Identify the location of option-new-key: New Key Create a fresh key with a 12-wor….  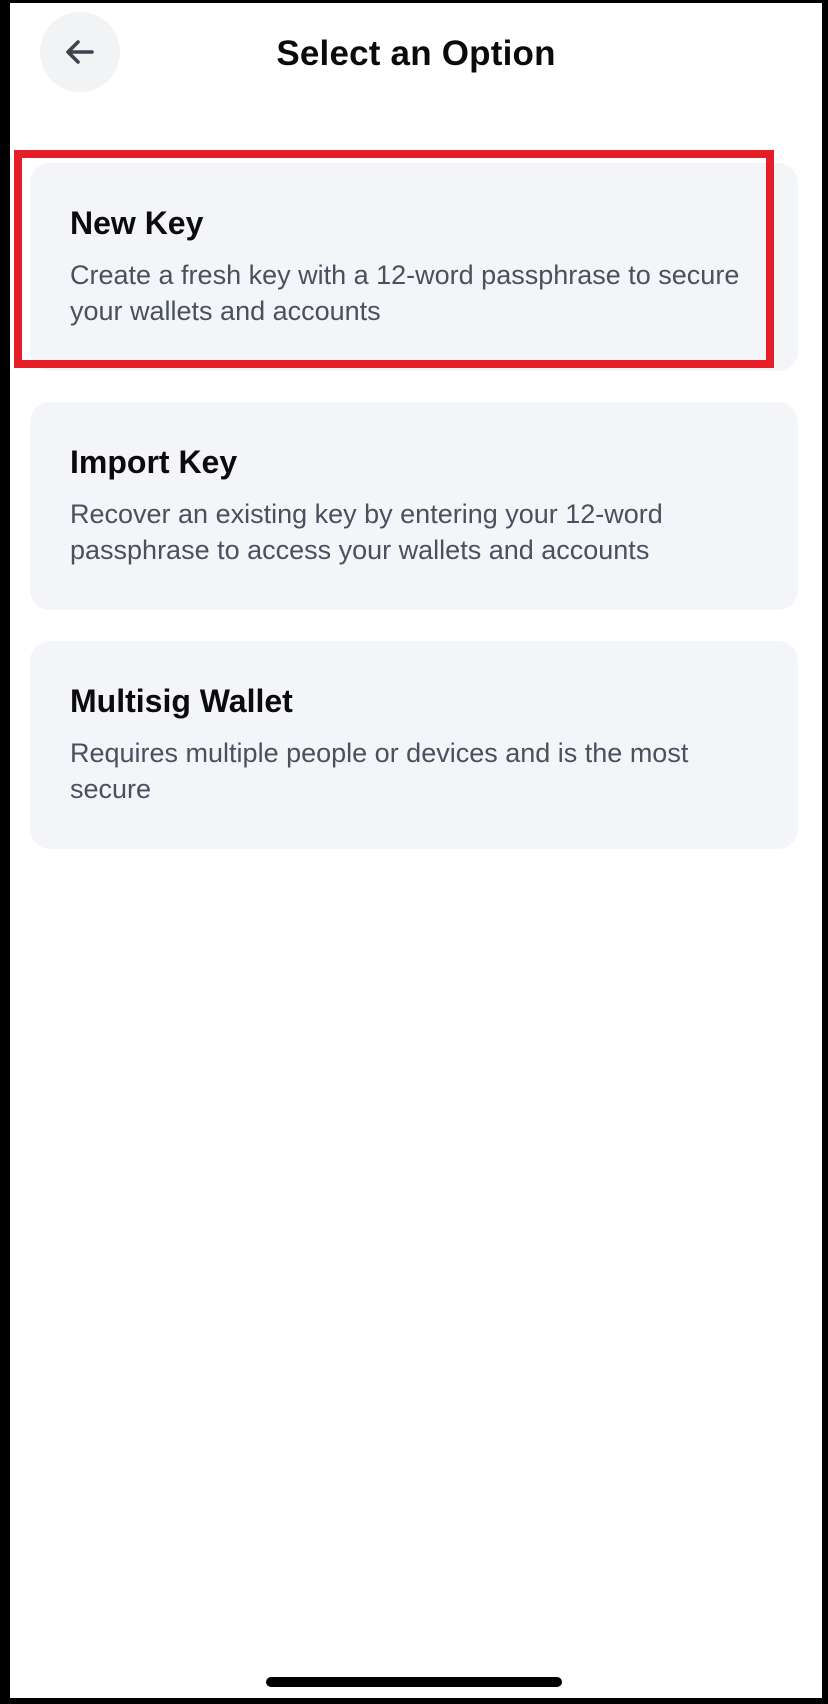
(414, 267).